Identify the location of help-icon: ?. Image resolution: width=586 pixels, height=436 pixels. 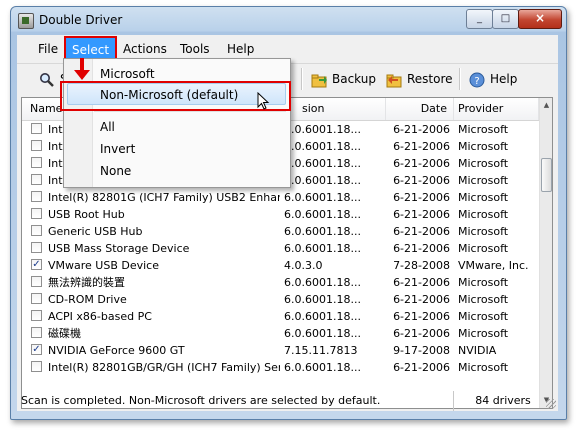
(477, 80).